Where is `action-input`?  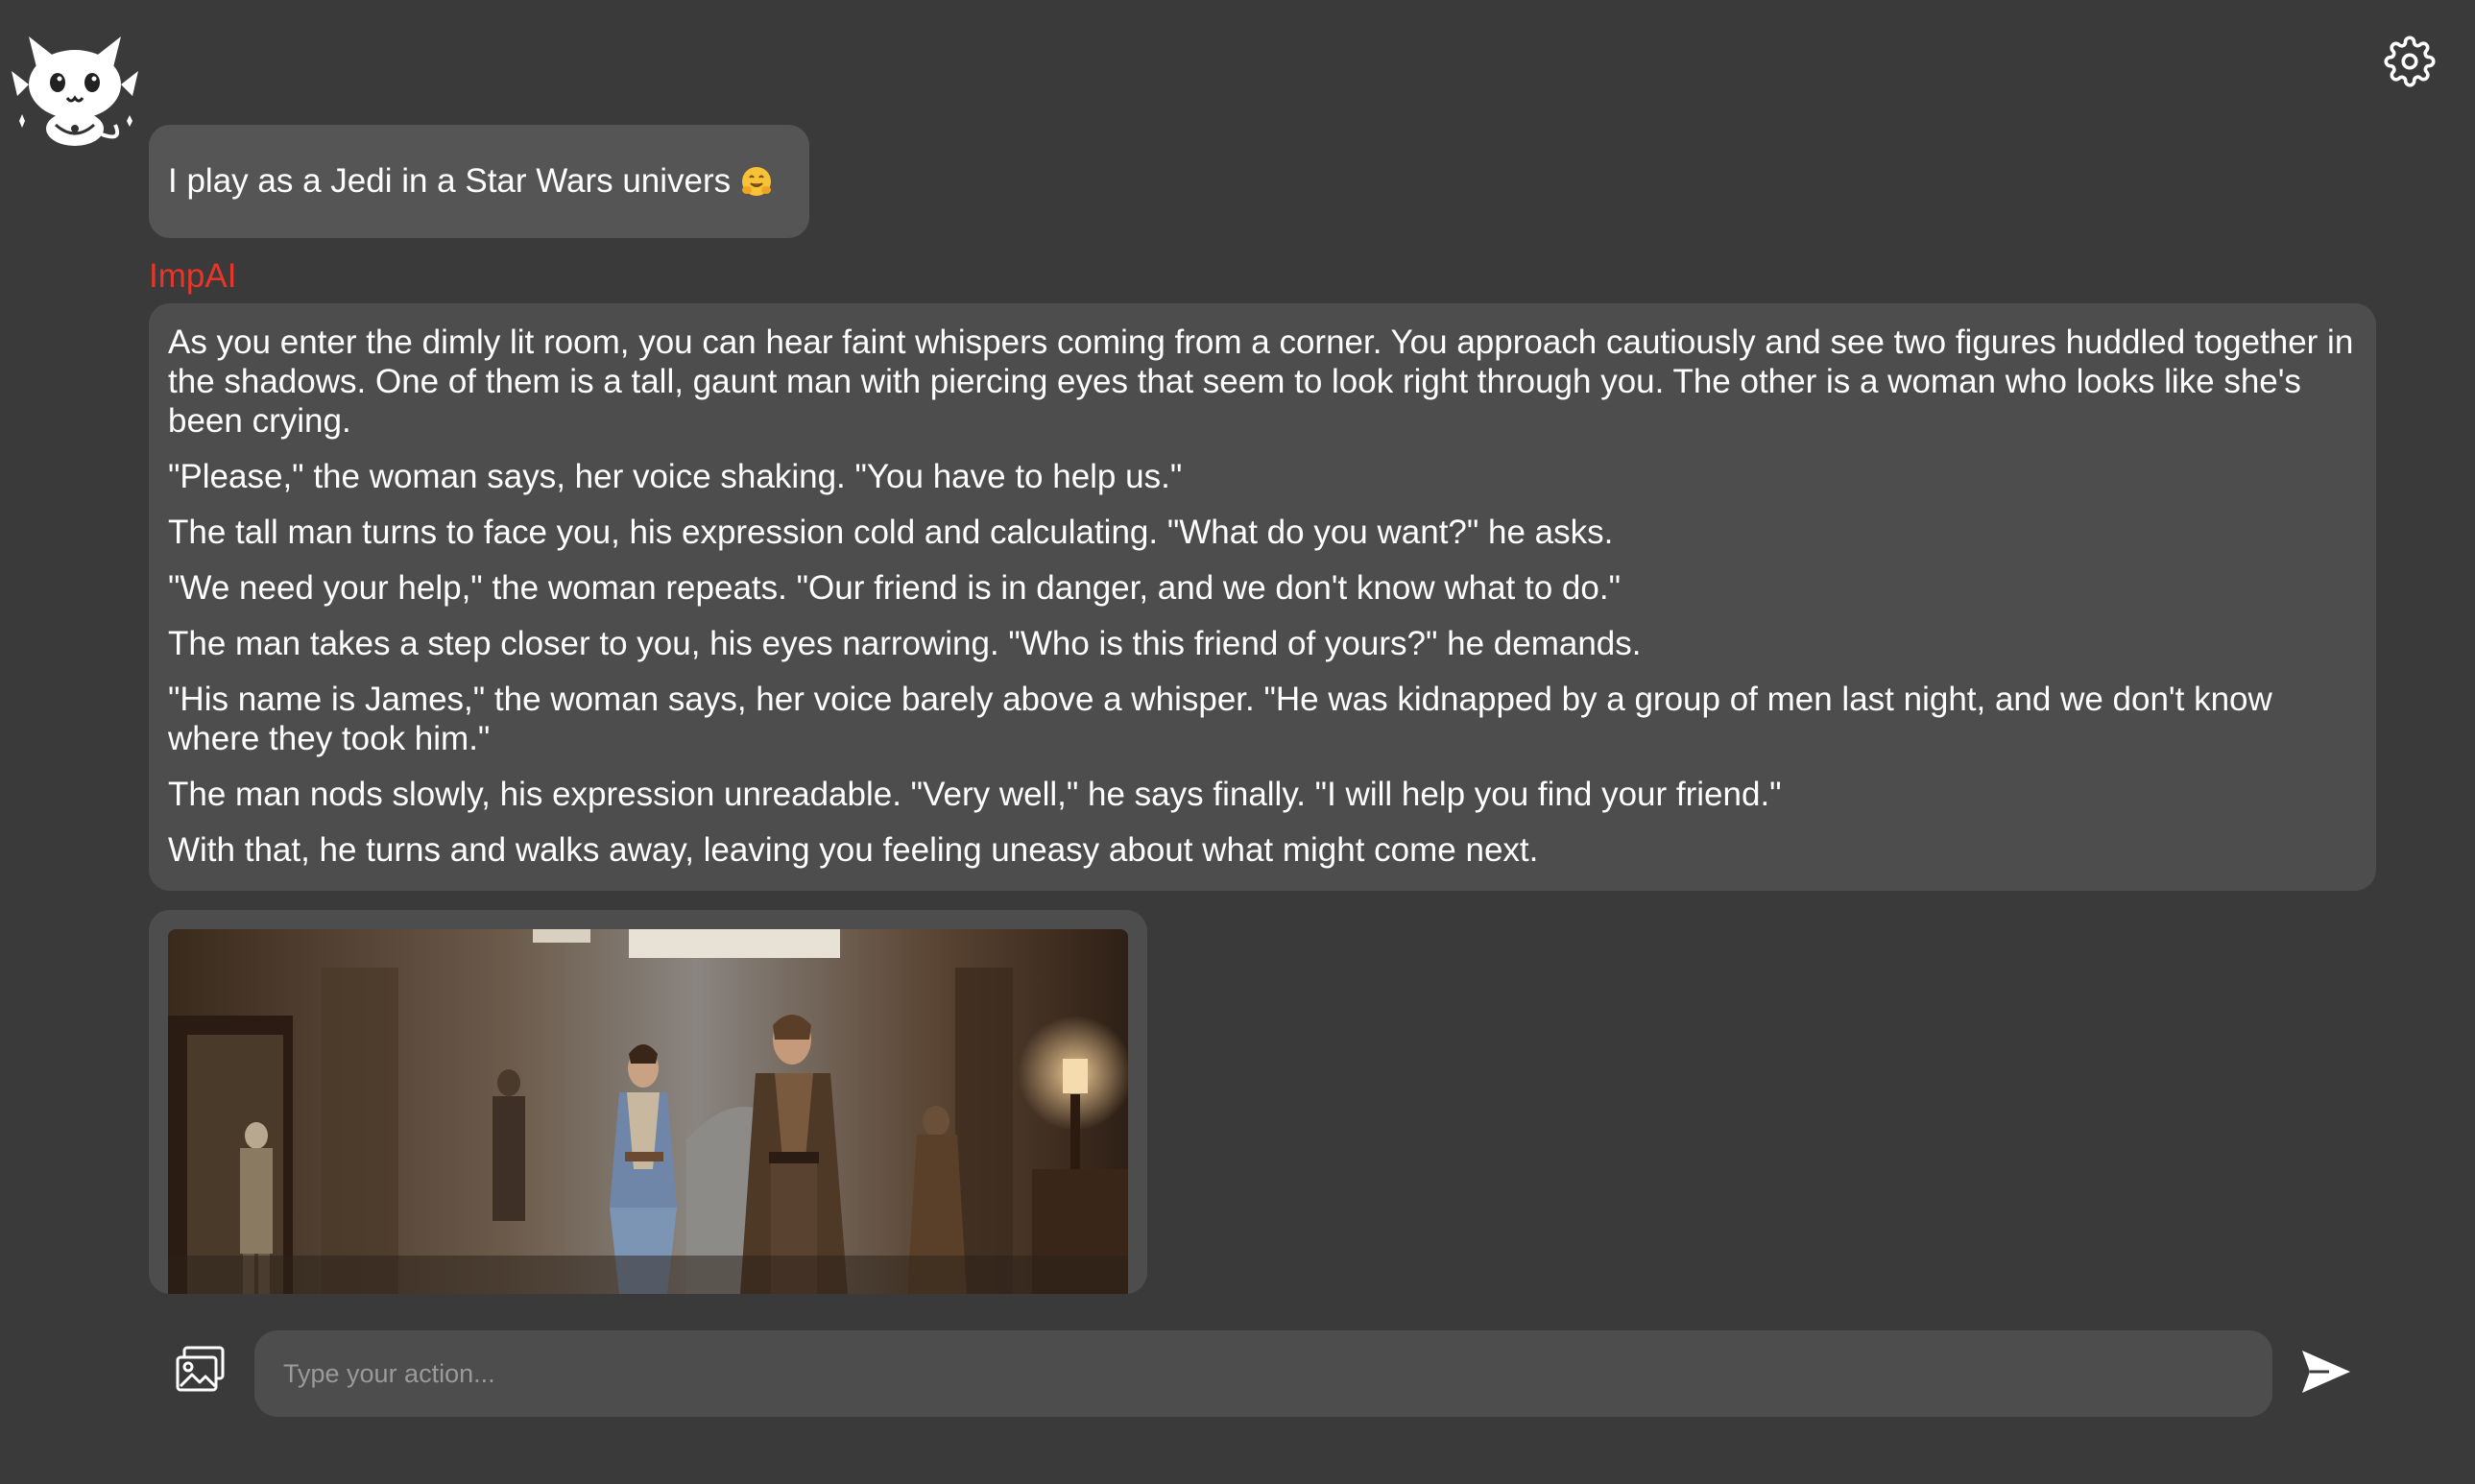 action-input is located at coordinates (1263, 1373).